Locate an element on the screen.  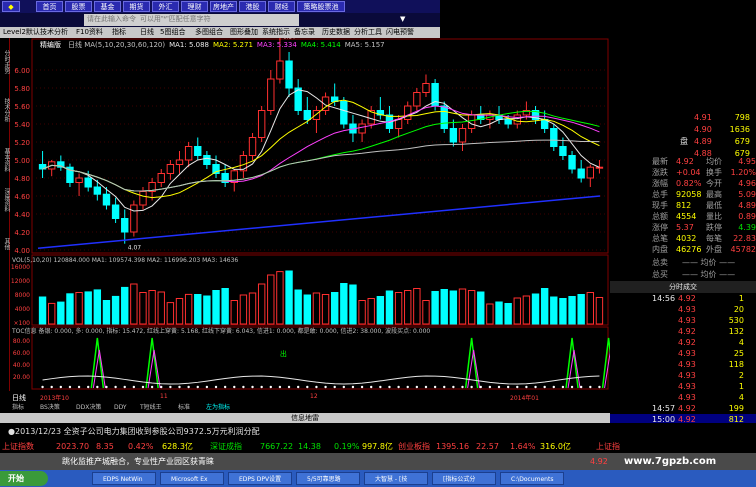
menu-button: 理财 is located at coordinates (194, 6).